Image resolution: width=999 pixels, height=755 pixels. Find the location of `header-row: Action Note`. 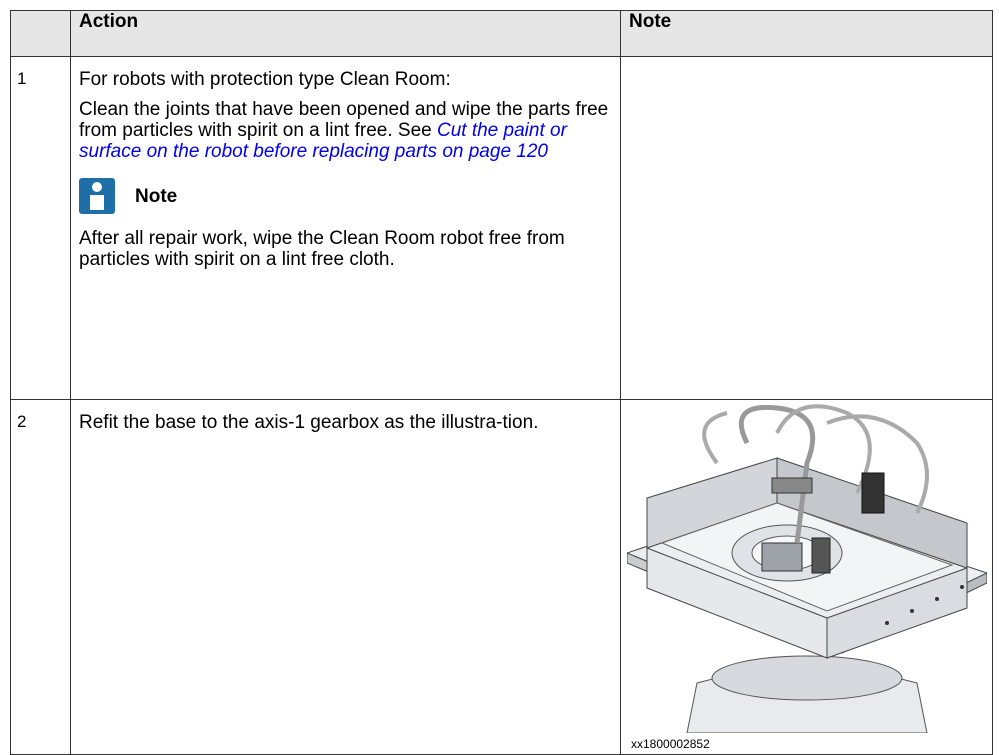

header-row: Action Note is located at coordinates (501, 33).